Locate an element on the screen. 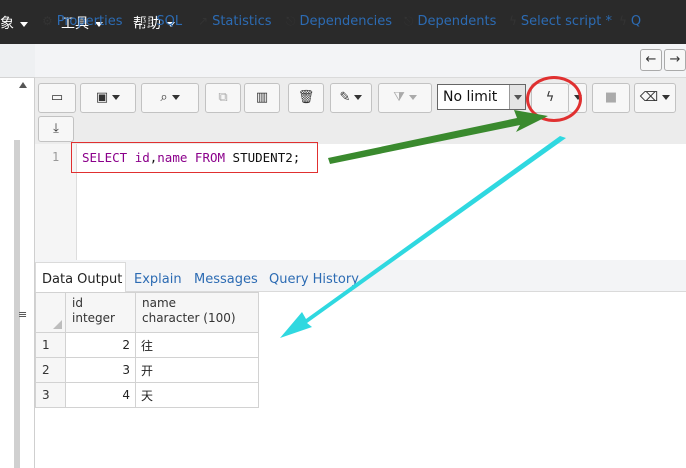  copy-icon: ⧉ is located at coordinates (223, 97).